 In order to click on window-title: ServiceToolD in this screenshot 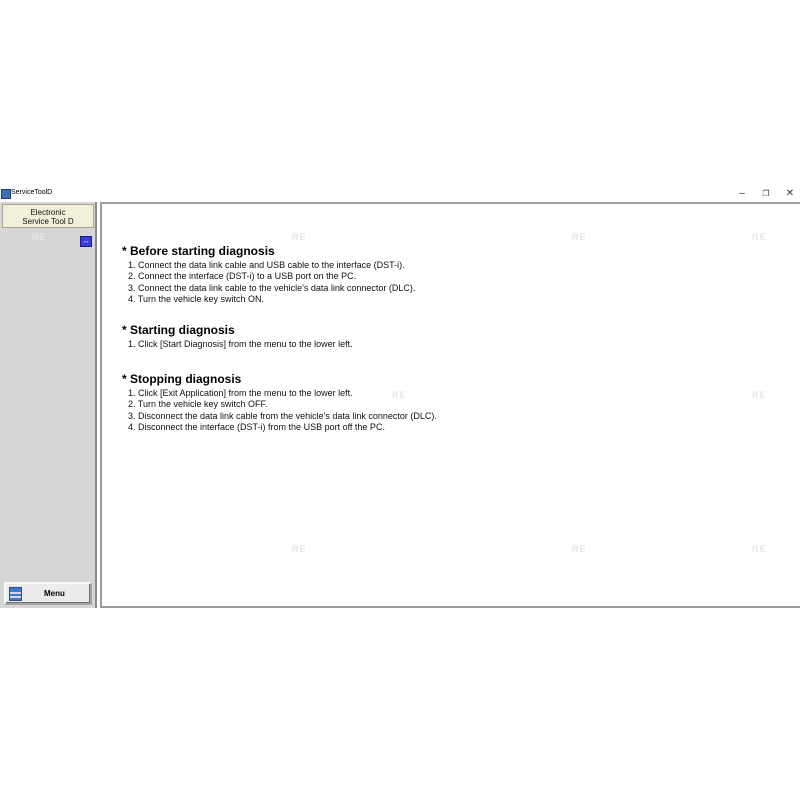, I will do `click(32, 192)`.